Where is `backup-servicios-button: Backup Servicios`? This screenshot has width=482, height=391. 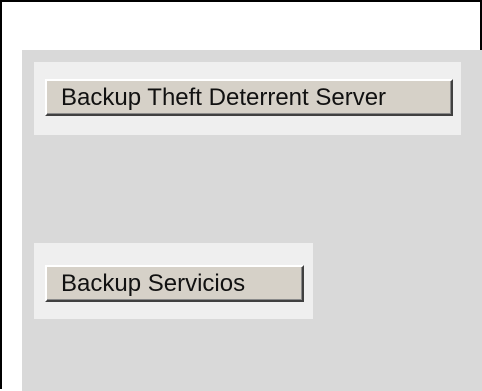 backup-servicios-button: Backup Servicios is located at coordinates (174, 283).